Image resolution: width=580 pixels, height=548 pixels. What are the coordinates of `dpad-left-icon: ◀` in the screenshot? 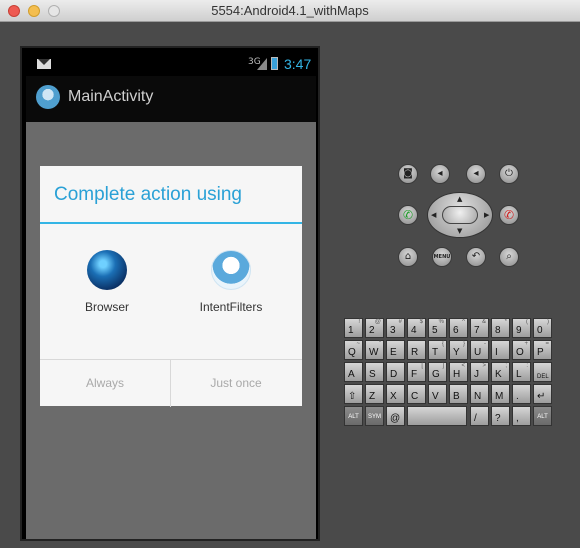 It's located at (433, 215).